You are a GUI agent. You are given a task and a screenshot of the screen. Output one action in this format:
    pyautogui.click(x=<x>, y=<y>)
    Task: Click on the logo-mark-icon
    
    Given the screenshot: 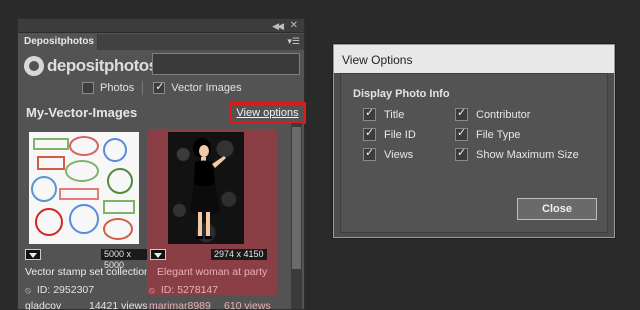 What is the action you would take?
    pyautogui.click(x=34, y=66)
    